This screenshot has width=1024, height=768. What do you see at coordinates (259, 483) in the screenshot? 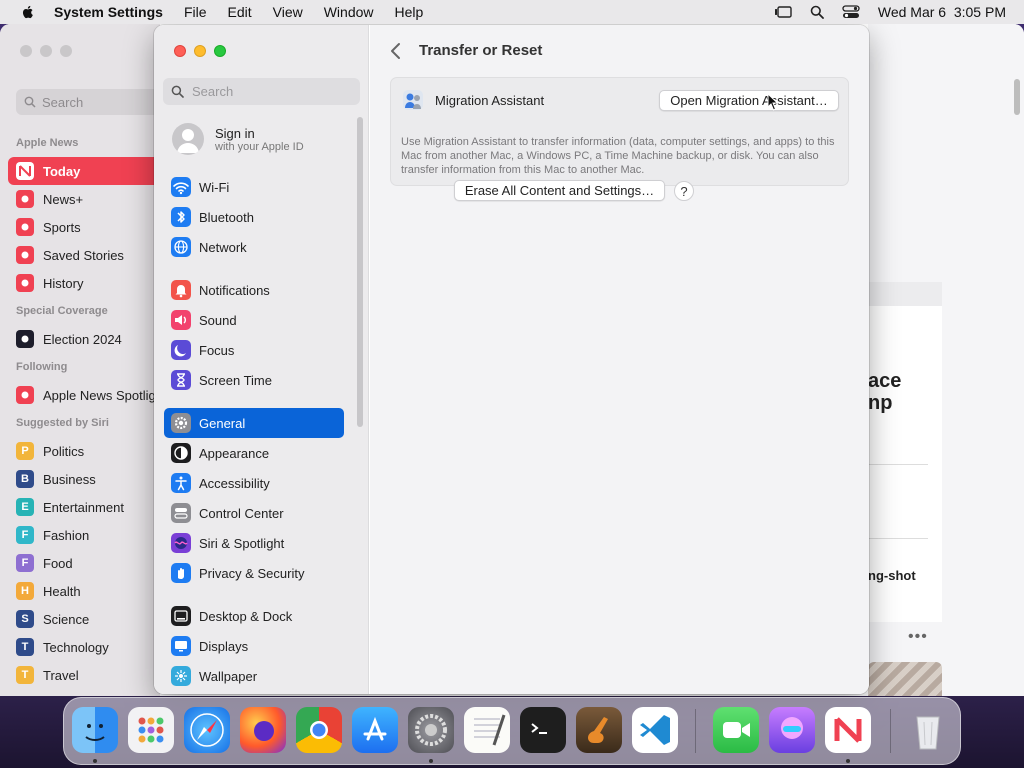
I see `sidebar-item-accessibility: Accessibility` at bounding box center [259, 483].